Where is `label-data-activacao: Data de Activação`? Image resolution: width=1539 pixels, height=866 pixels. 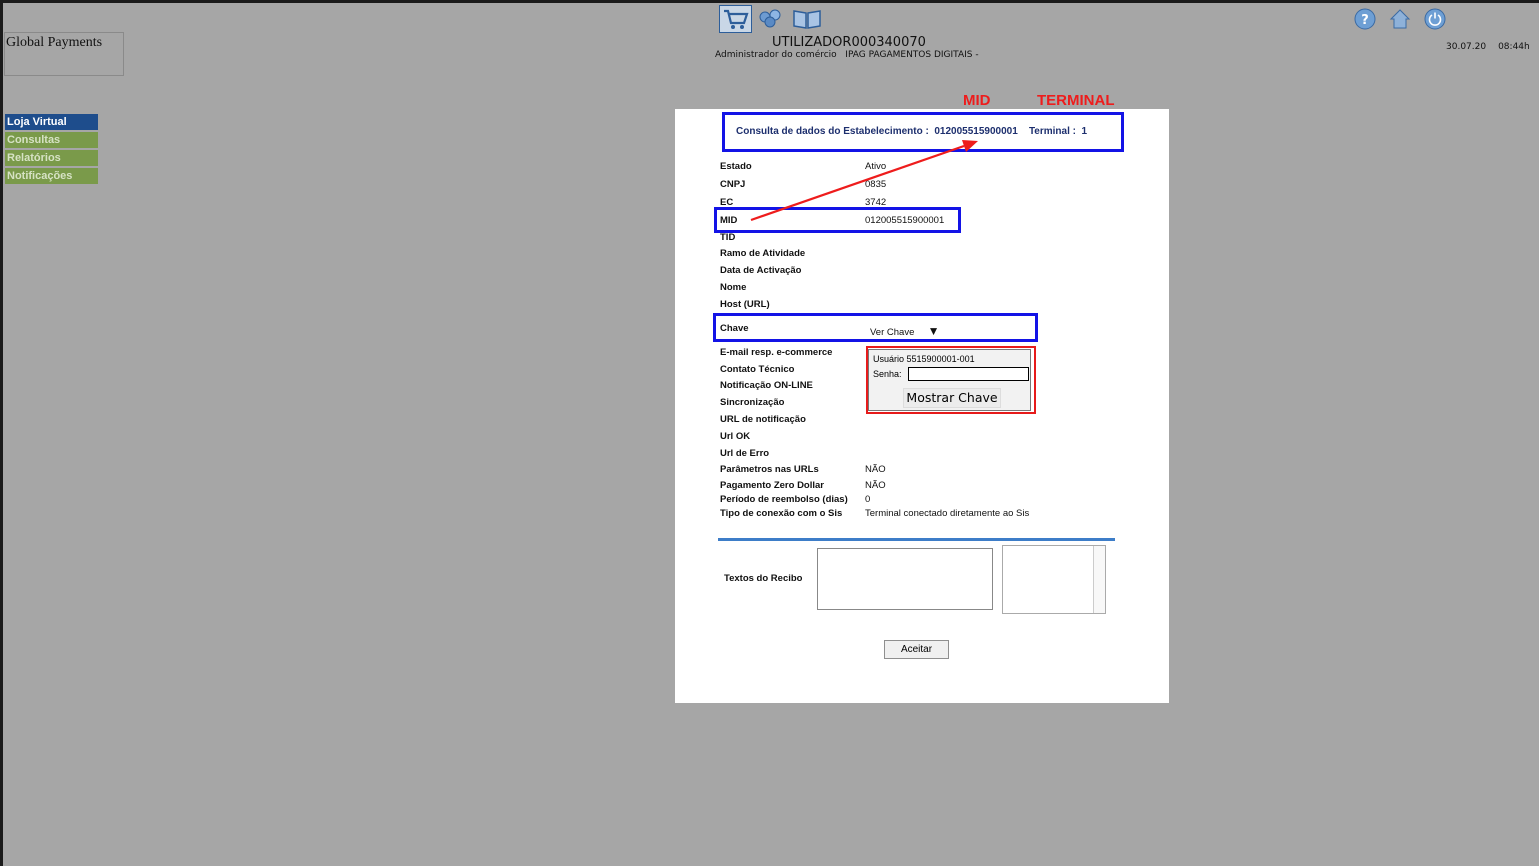 label-data-activacao: Data de Activação is located at coordinates (761, 270).